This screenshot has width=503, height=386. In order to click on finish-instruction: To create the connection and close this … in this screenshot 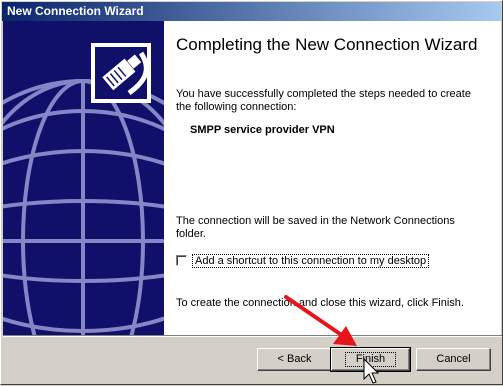, I will do `click(320, 303)`.